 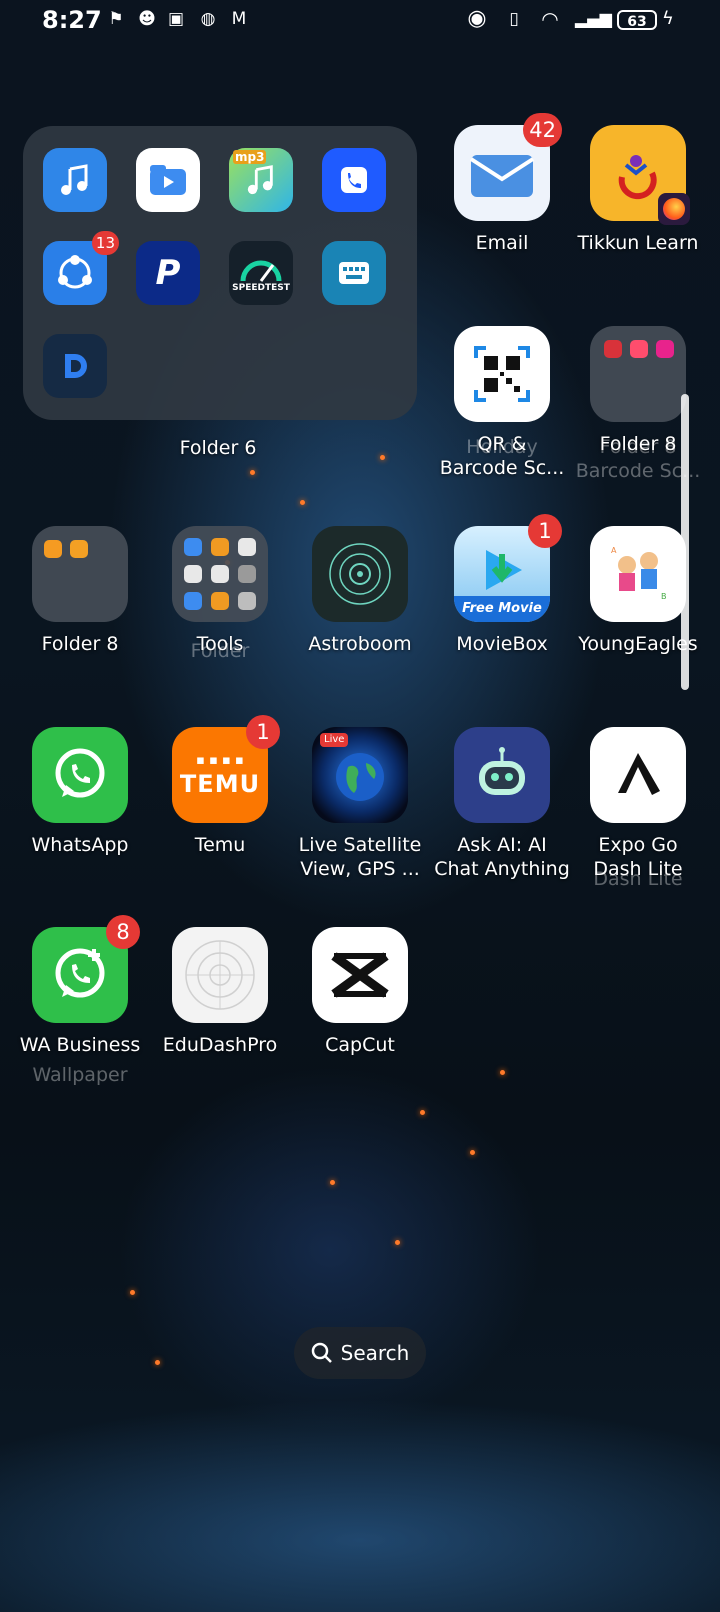 What do you see at coordinates (208, 19) in the screenshot?
I see `globe-icon: ◍` at bounding box center [208, 19].